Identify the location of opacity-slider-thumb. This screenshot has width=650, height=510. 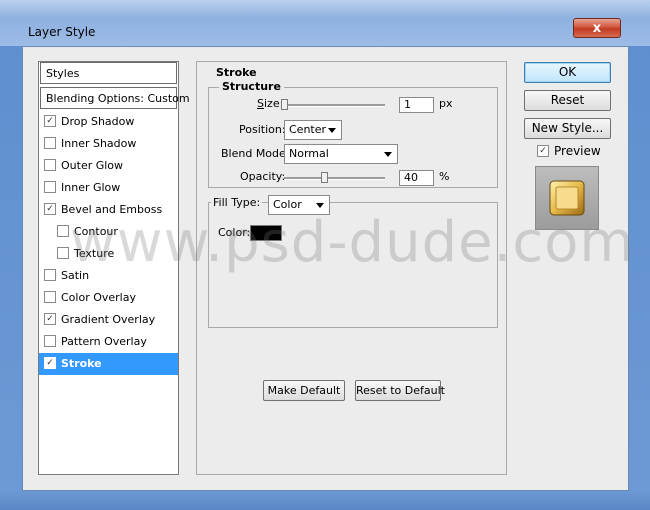
(325, 177).